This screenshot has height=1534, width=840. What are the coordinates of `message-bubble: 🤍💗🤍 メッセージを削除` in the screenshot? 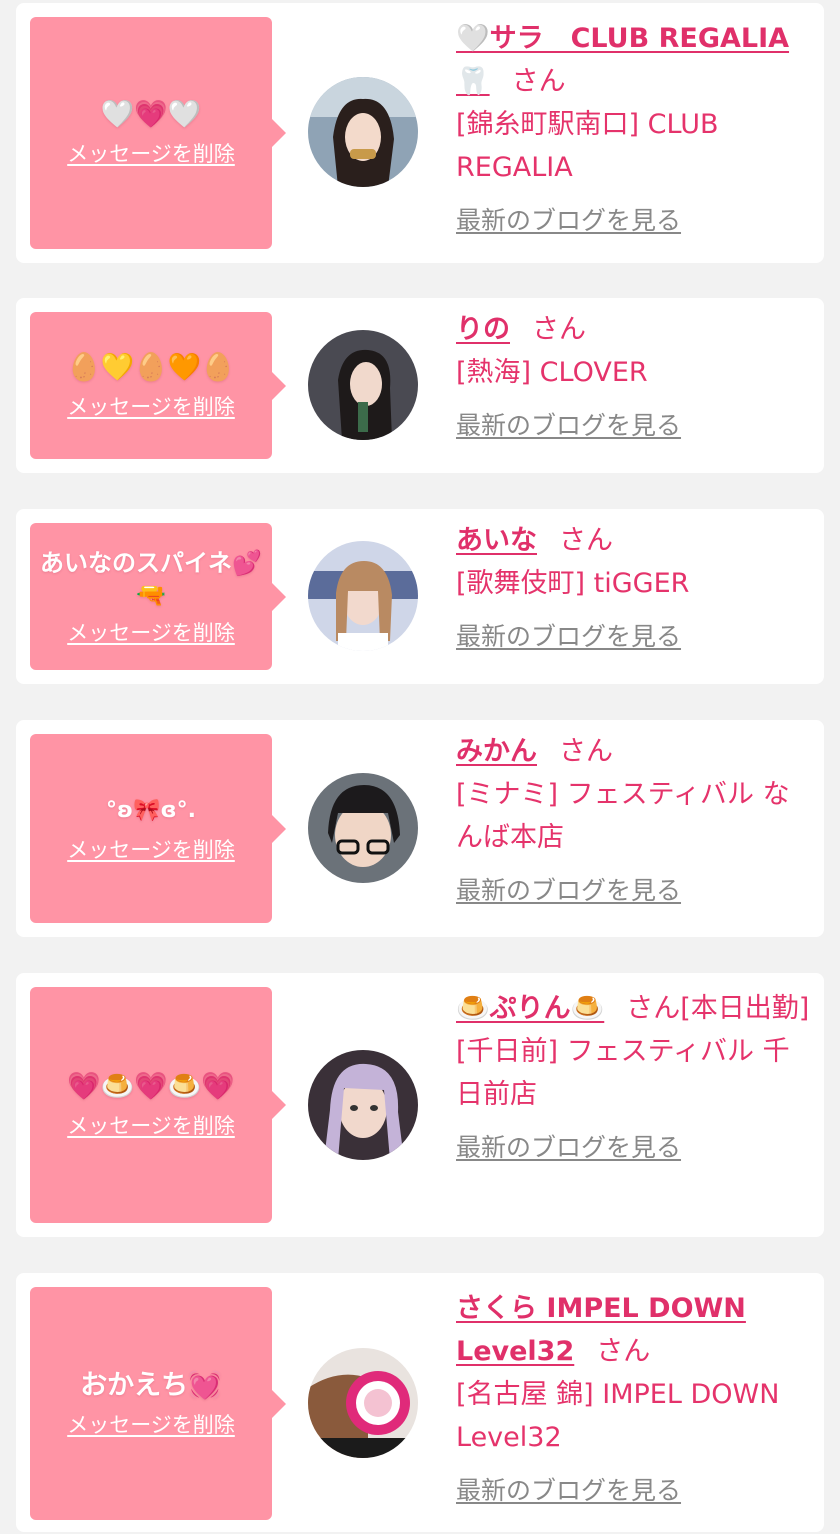 It's located at (158, 133).